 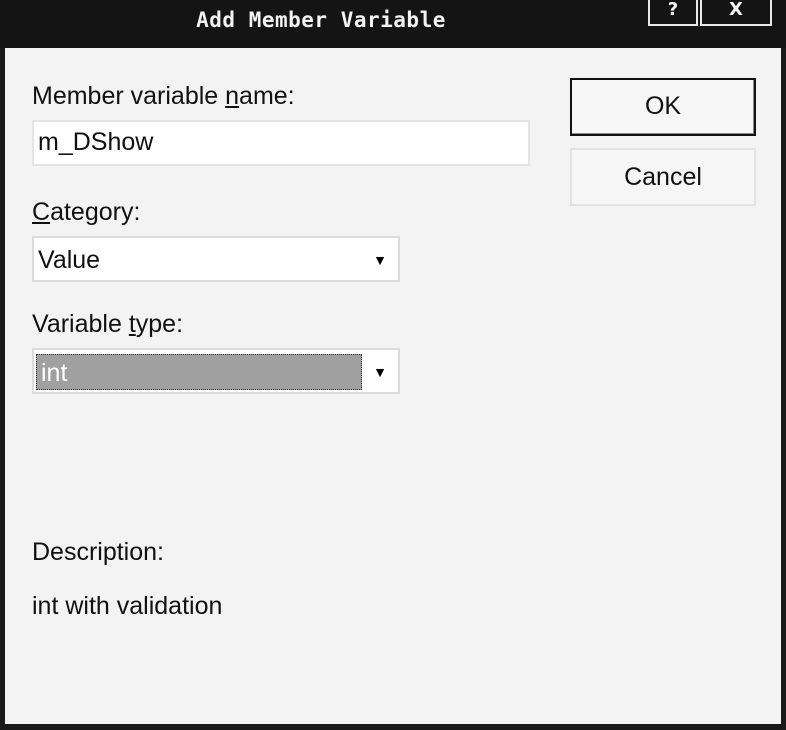 What do you see at coordinates (216, 259) in the screenshot?
I see `category-combobox: Value ▼` at bounding box center [216, 259].